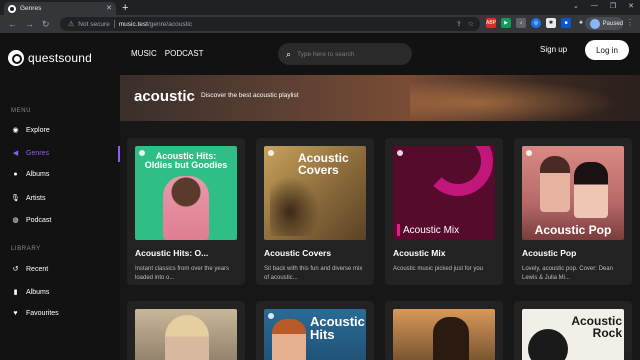  I want to click on extension-flag-icon: ▶, so click(506, 23).